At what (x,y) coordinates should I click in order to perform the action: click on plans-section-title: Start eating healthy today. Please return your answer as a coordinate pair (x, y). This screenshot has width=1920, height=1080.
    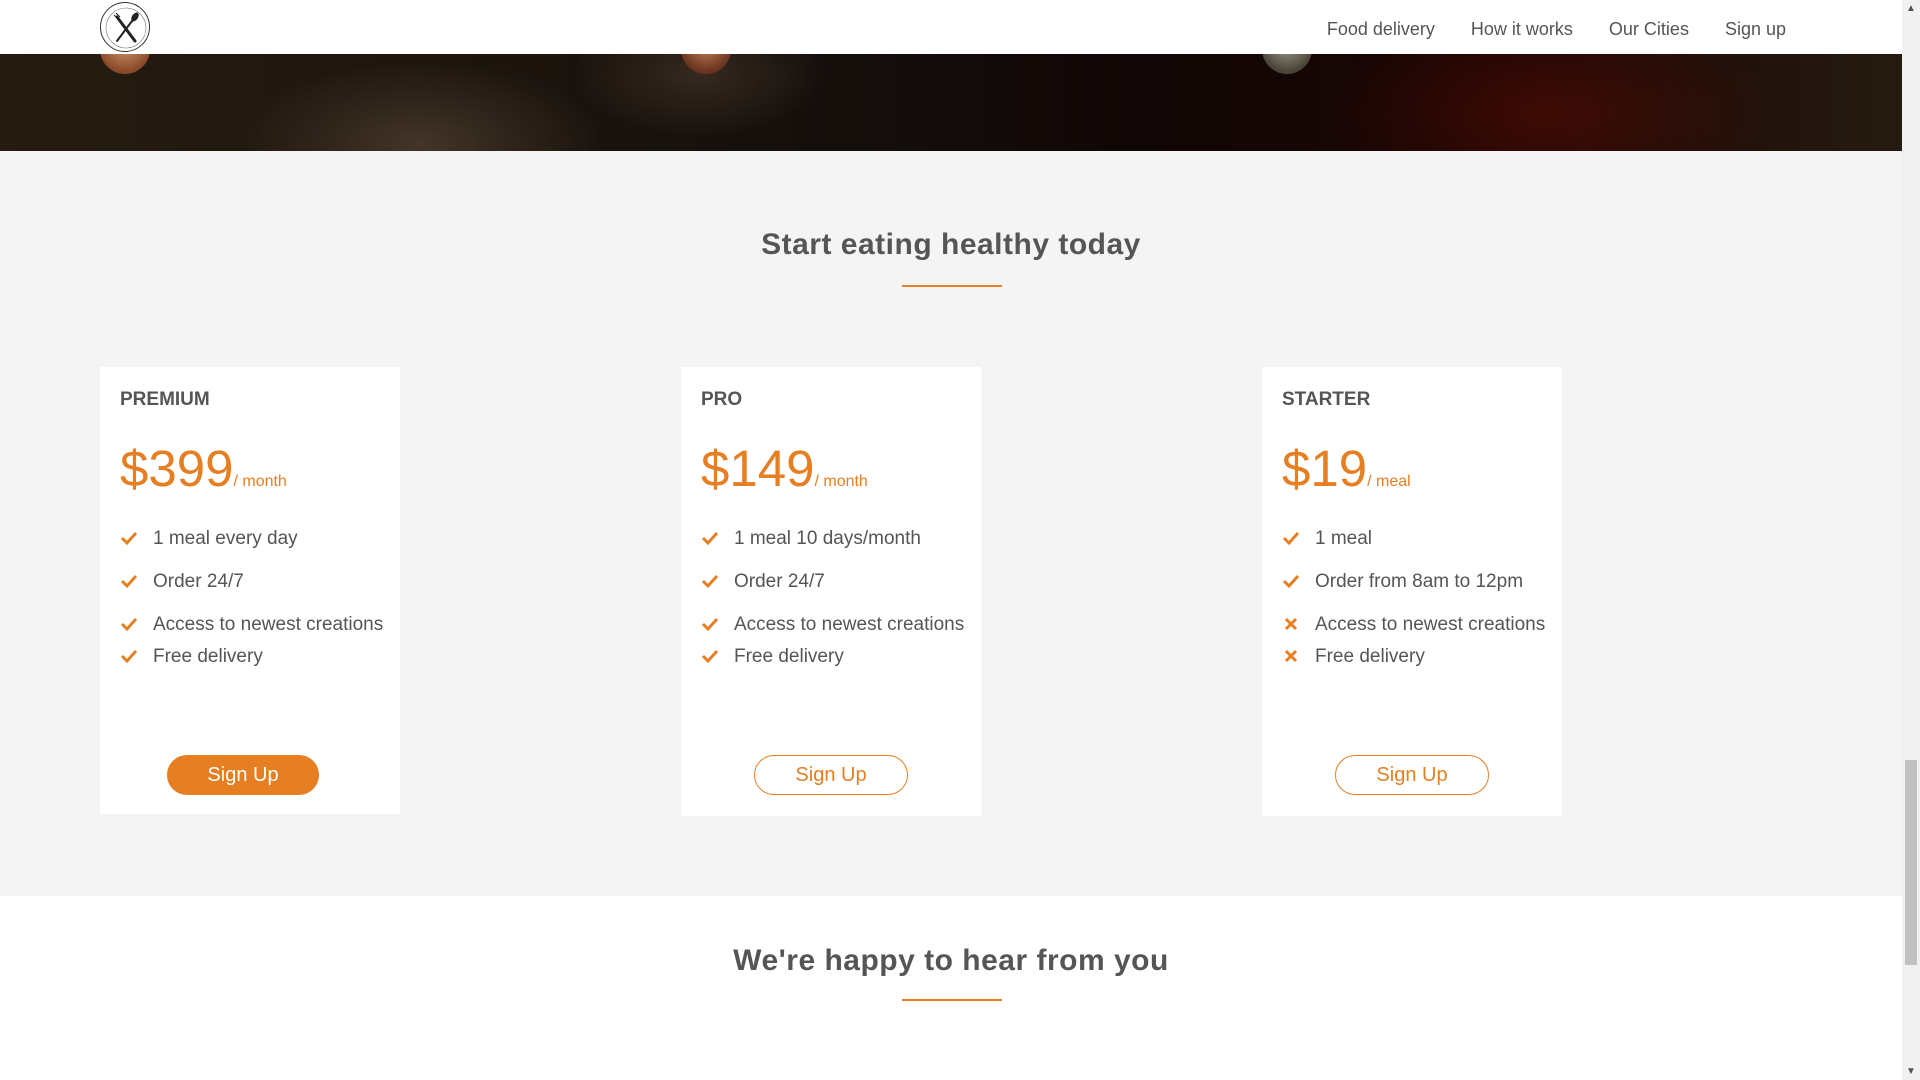
    Looking at the image, I should click on (951, 244).